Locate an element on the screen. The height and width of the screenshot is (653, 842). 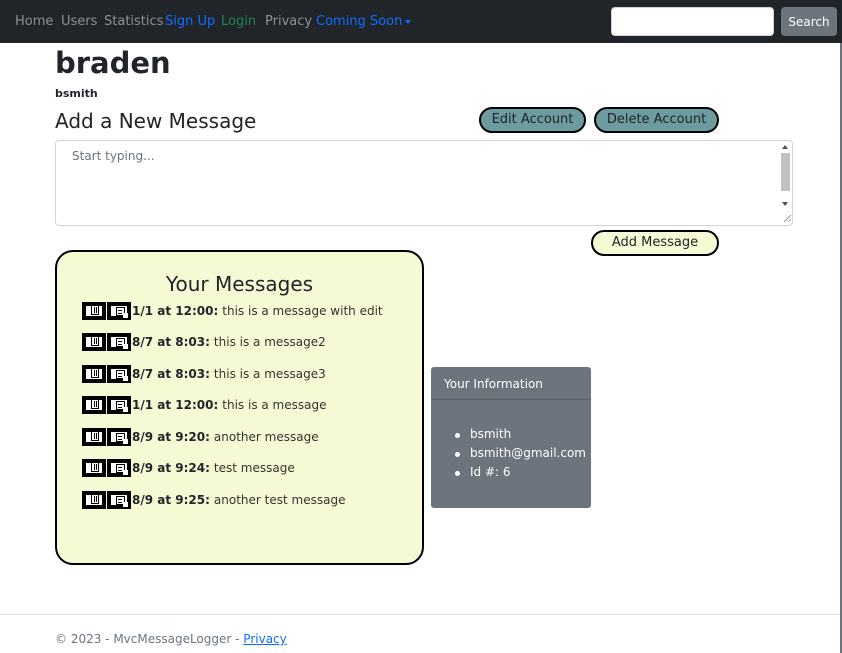
message-item: 8/9 at 9:24: test message is located at coordinates (188, 468).